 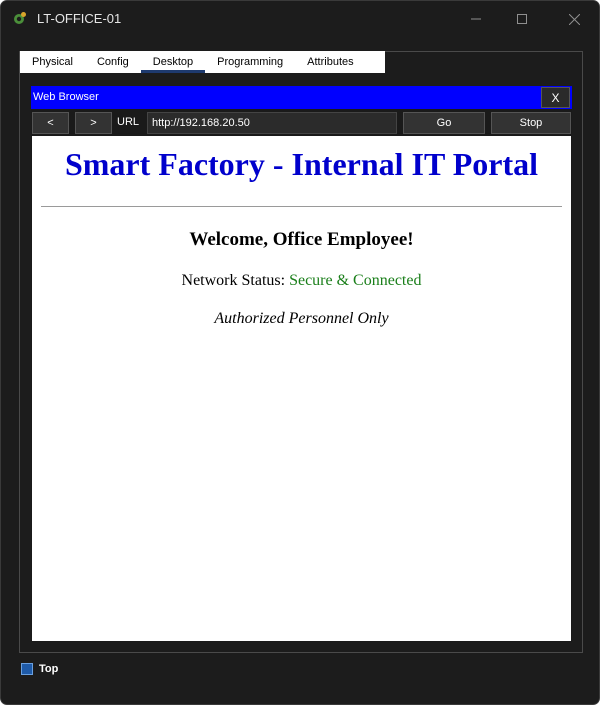 What do you see at coordinates (300, 19) in the screenshot?
I see `title-bar: LT-OFFICE-01` at bounding box center [300, 19].